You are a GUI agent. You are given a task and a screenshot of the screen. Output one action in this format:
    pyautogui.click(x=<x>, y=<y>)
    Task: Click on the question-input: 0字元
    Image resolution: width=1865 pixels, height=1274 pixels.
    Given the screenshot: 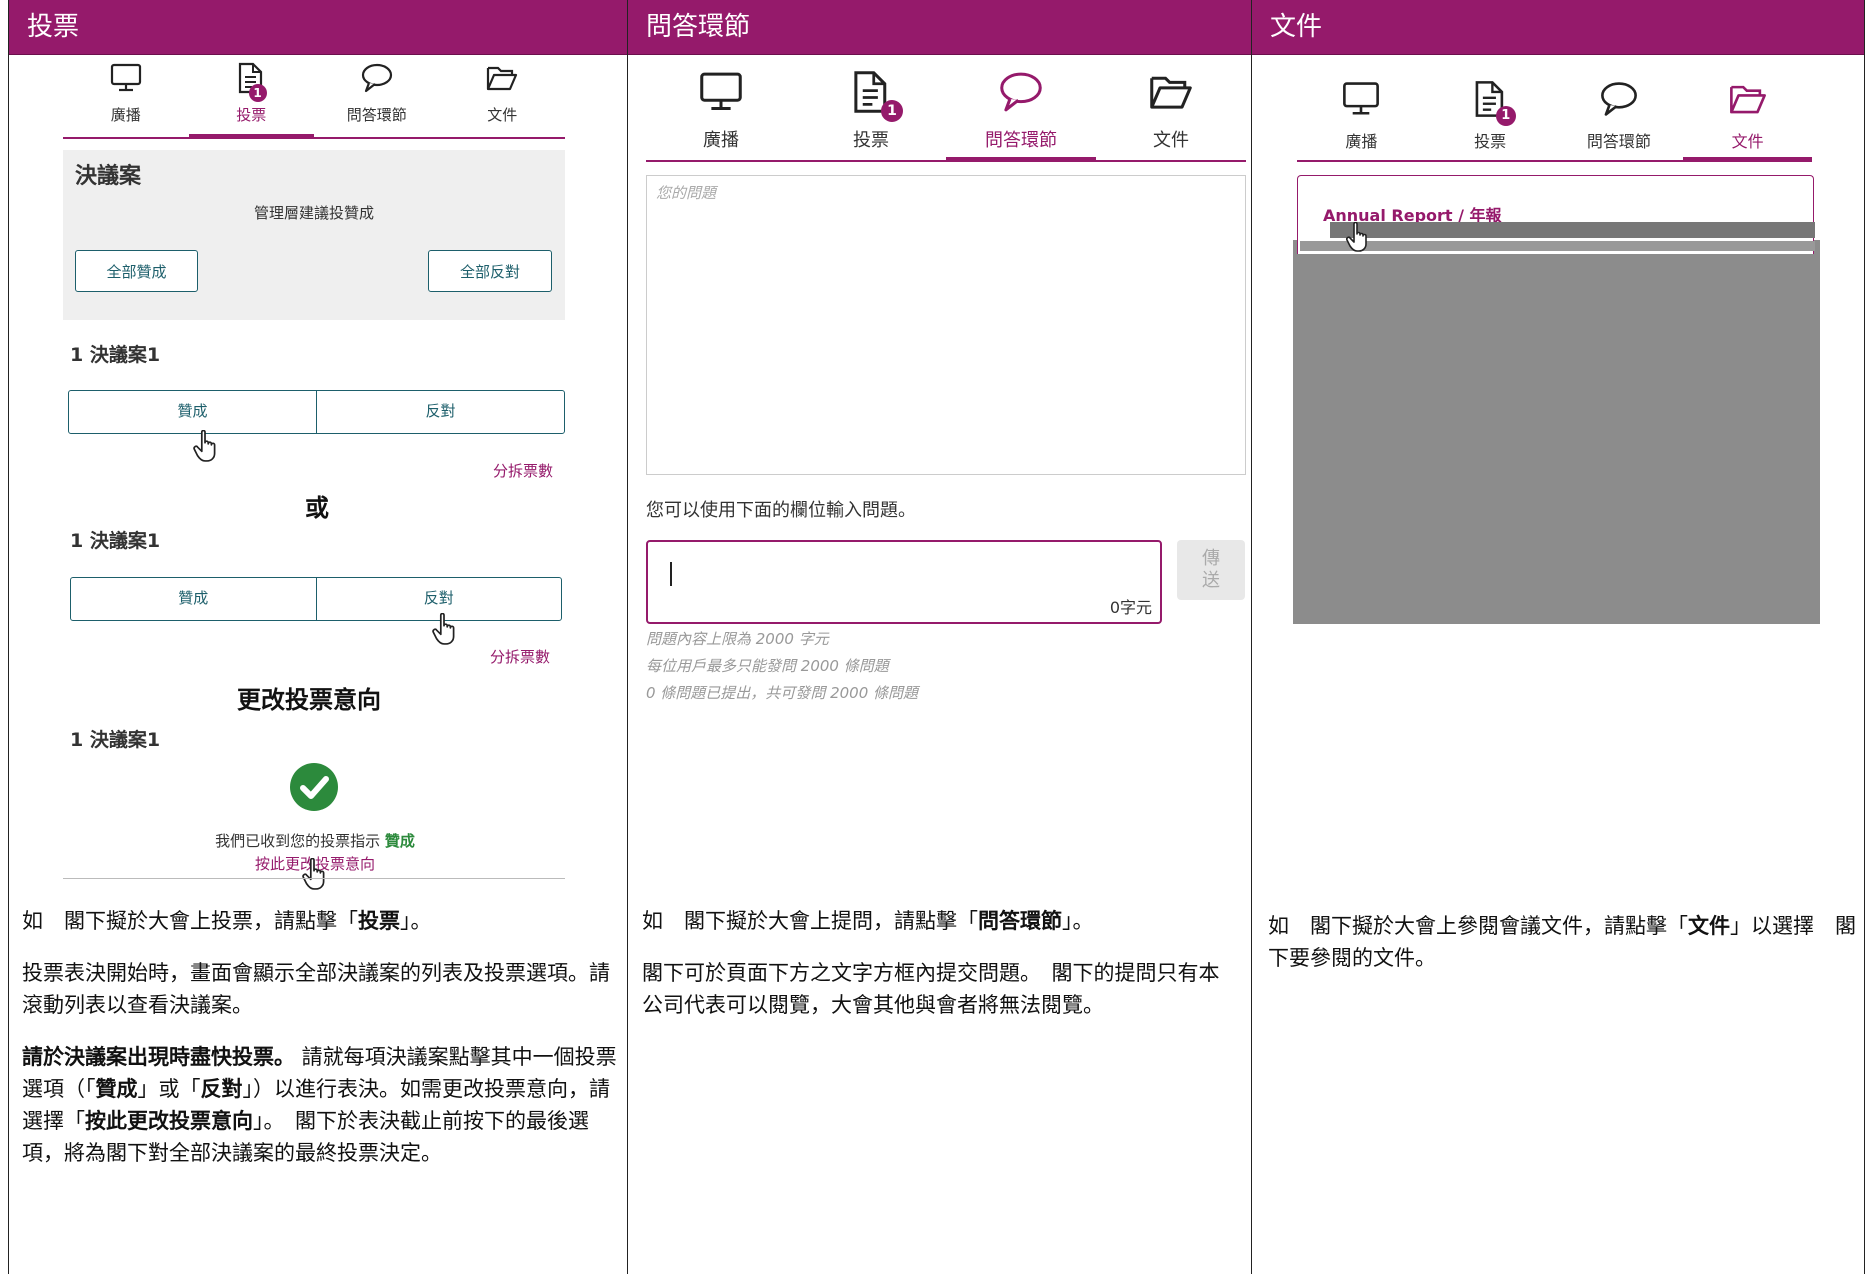 What is the action you would take?
    pyautogui.click(x=904, y=582)
    